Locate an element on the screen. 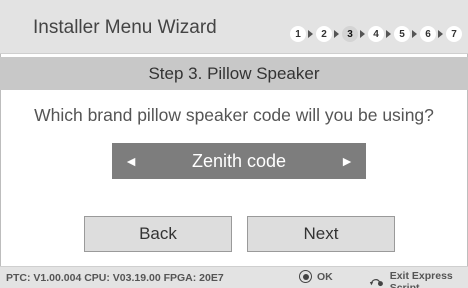 This screenshot has height=288, width=468. ok-hint: OK is located at coordinates (316, 276).